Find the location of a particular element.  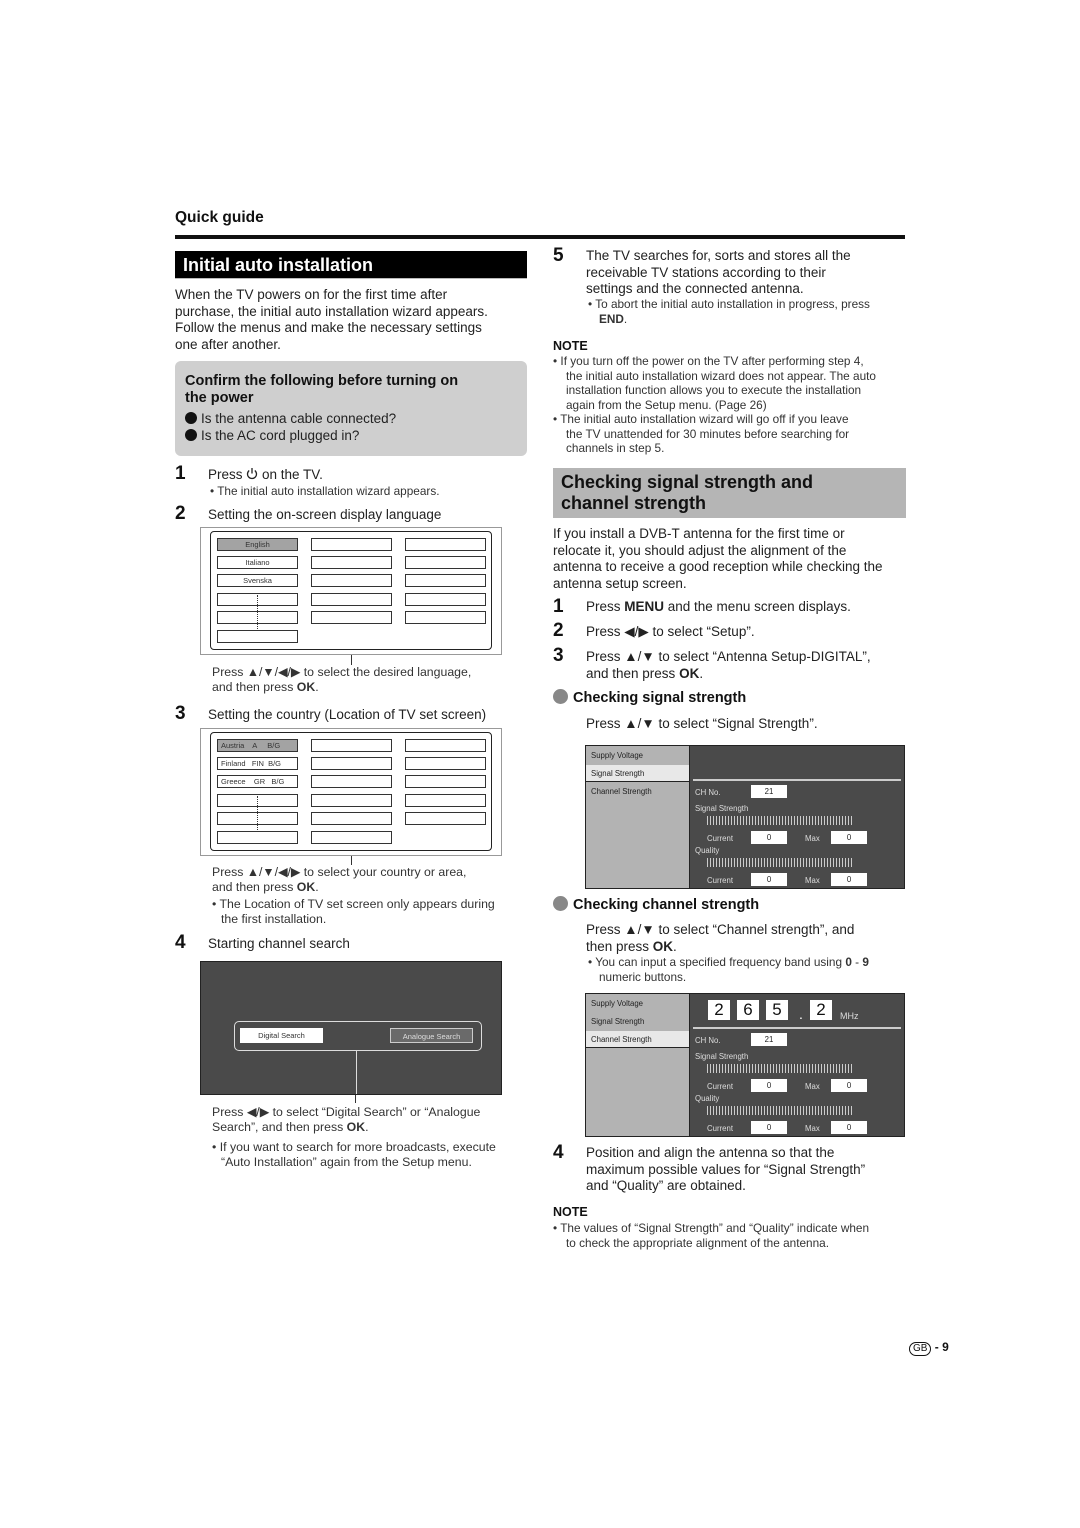

language-option: Svenska is located at coordinates (257, 580).